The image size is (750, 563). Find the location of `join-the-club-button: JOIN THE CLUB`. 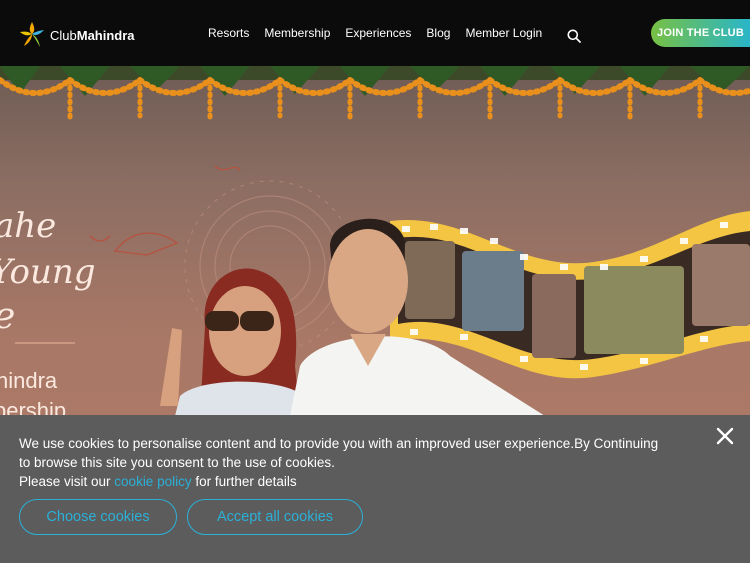

join-the-club-button: JOIN THE CLUB is located at coordinates (700, 33).